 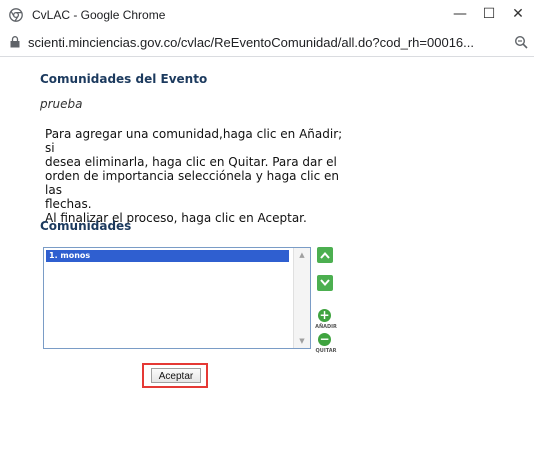 I want to click on add-label: AÑADIR, so click(x=326, y=327).